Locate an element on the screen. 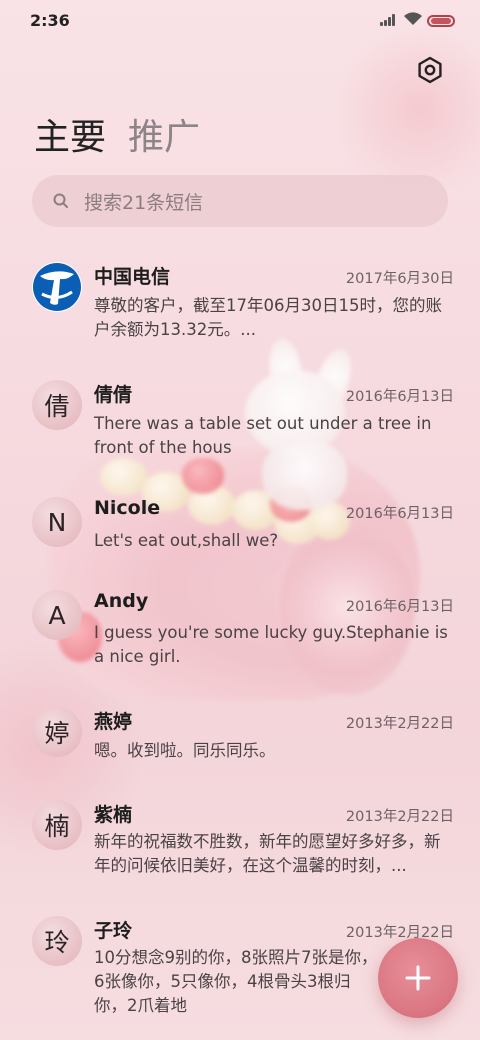 The width and height of the screenshot is (480, 1040). search-icon is located at coordinates (60, 200).